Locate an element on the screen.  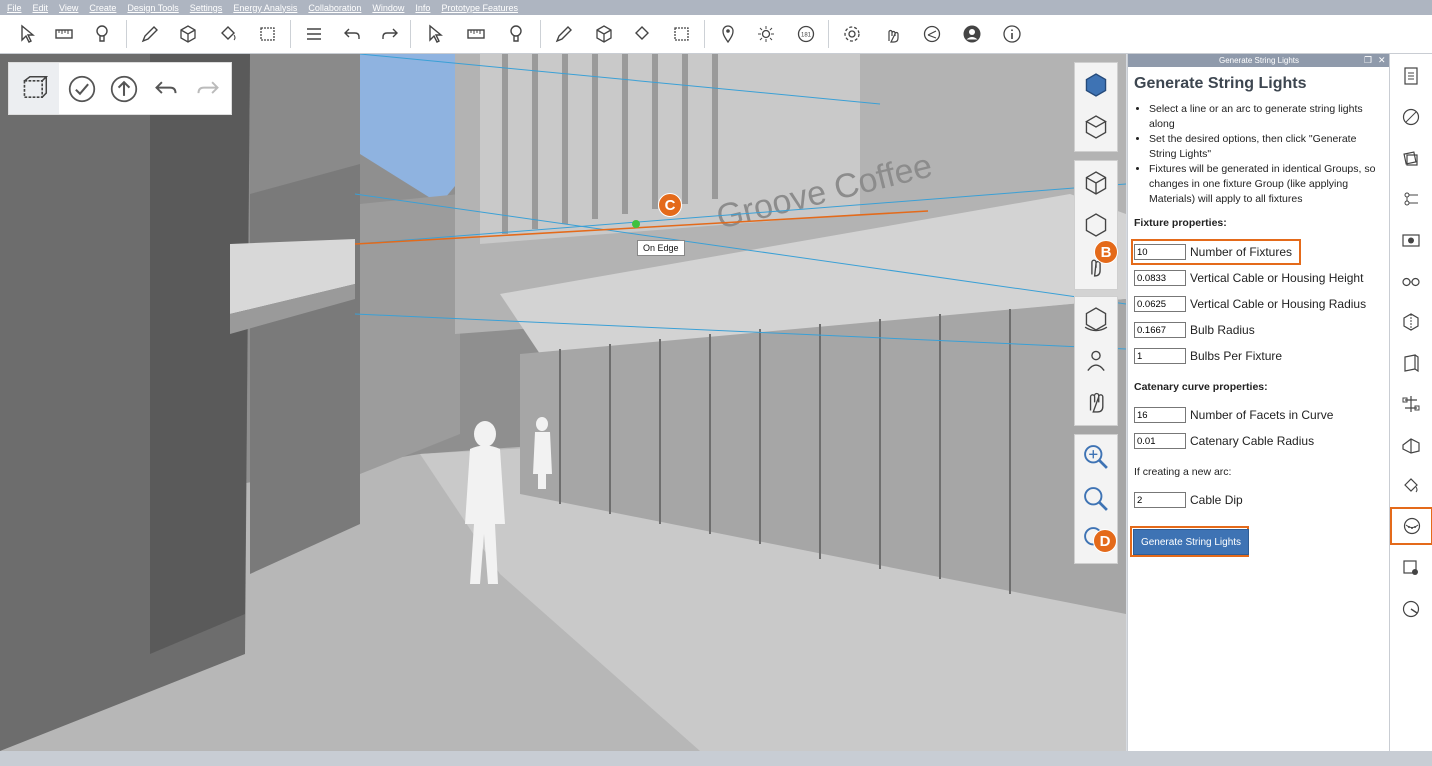
section-icon is located at coordinates (682, 34).